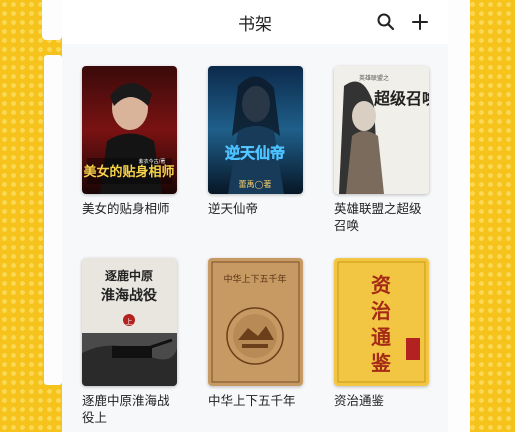  I want to click on book-item: 资 治 通 鉴 资治通鉴, so click(389, 333).